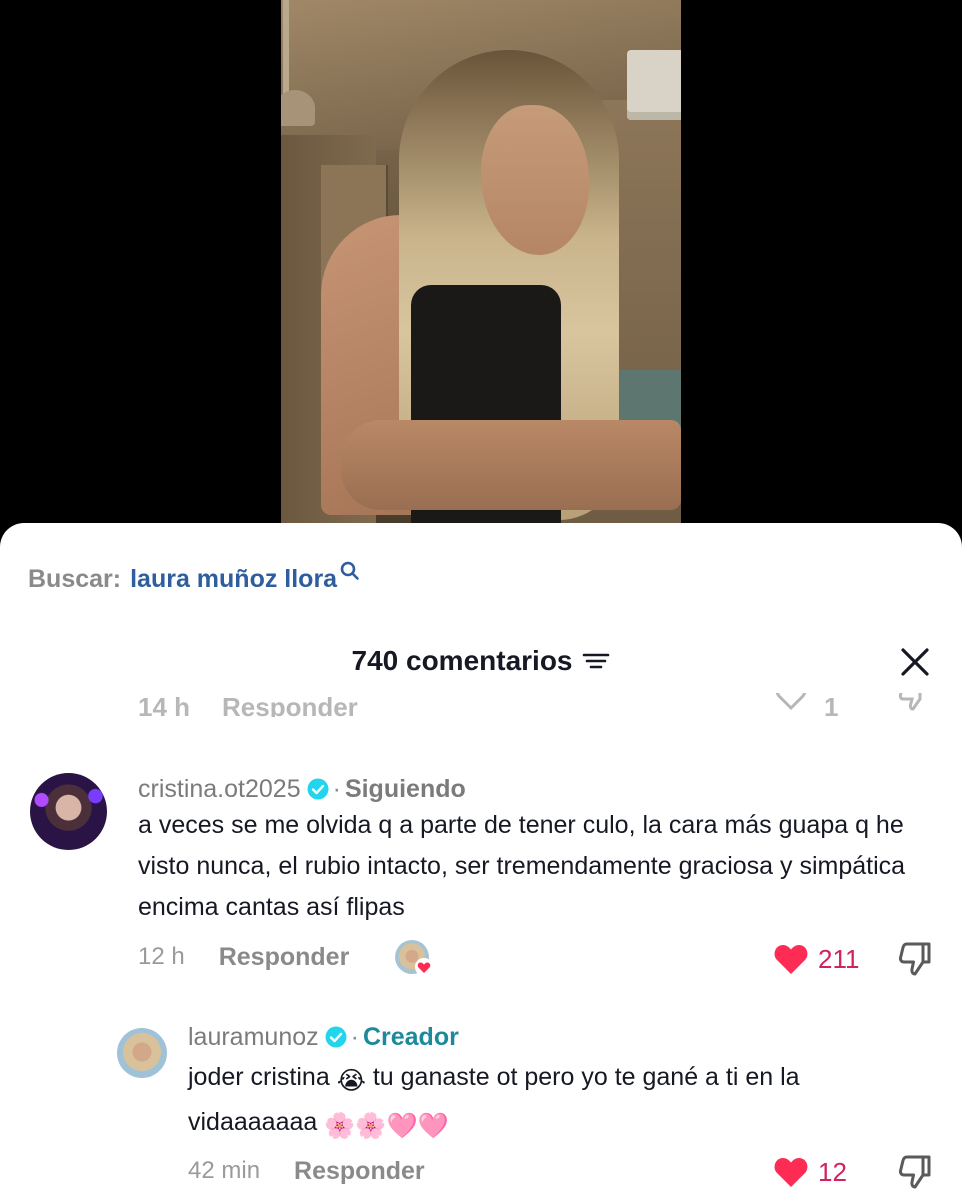  Describe the element at coordinates (424, 967) in the screenshot. I see `heart-icon` at that location.